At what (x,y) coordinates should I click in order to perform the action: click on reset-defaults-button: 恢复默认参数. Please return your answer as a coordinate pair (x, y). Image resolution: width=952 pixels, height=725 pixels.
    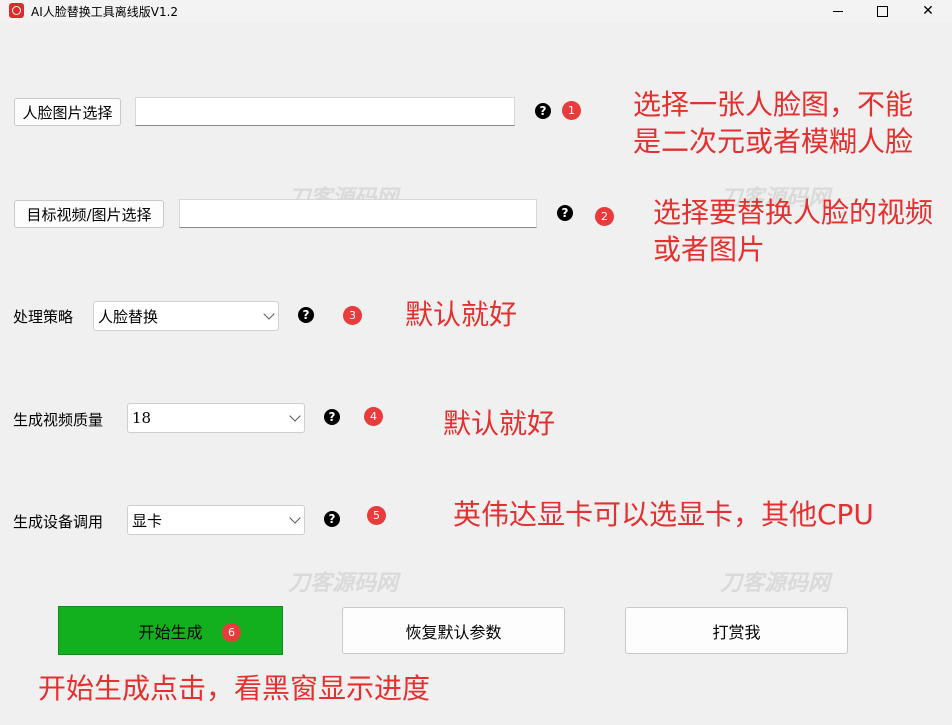
    Looking at the image, I should click on (453, 630).